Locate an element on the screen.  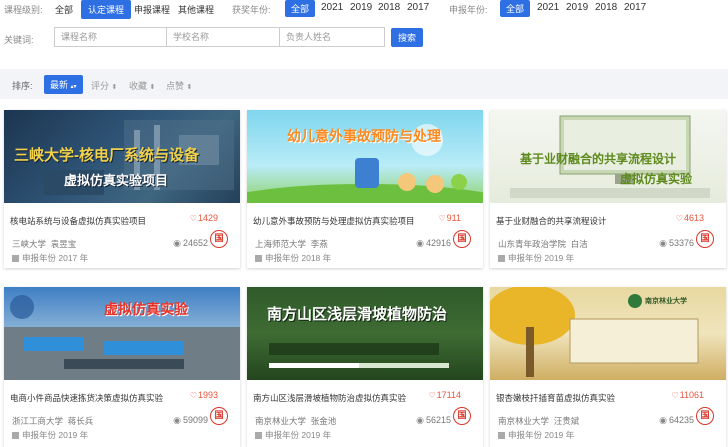
thumbnail-title-line2: 虚拟仿真实验项目 is located at coordinates (116, 180).